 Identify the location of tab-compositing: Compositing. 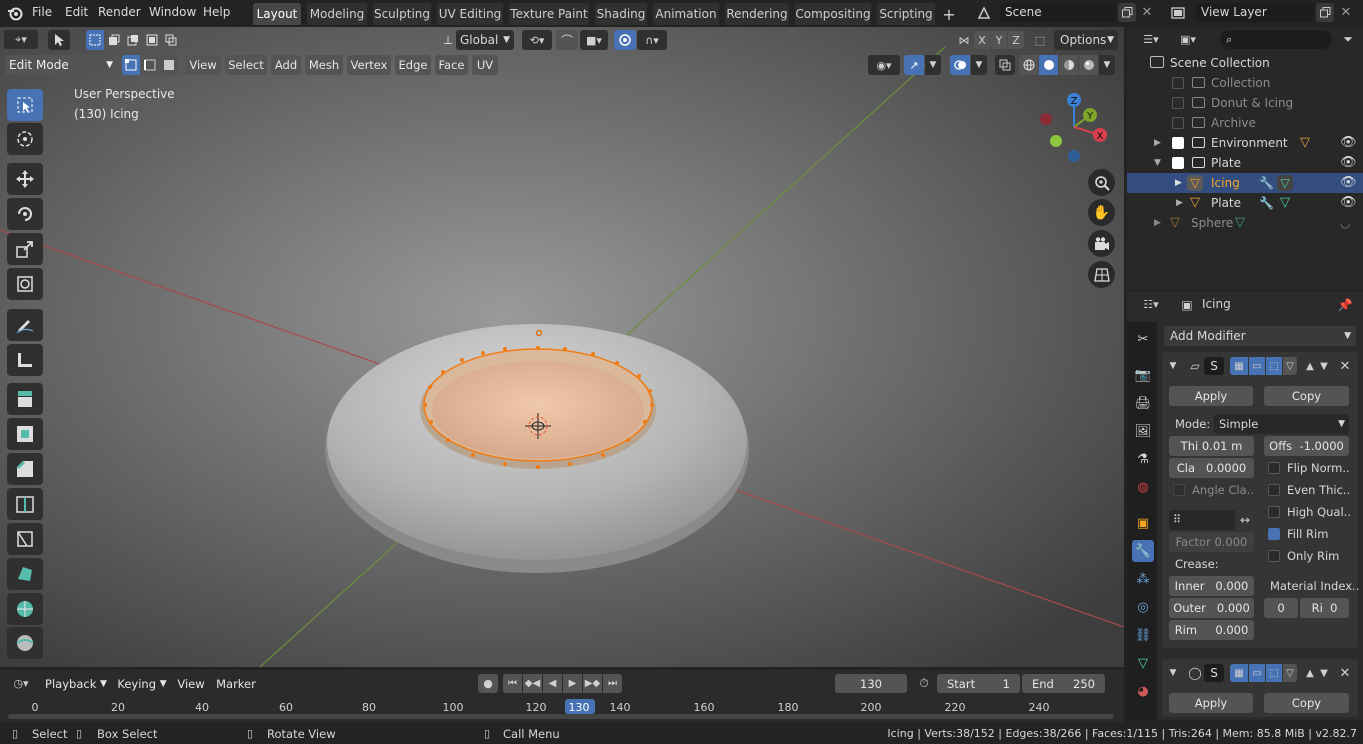
(833, 14).